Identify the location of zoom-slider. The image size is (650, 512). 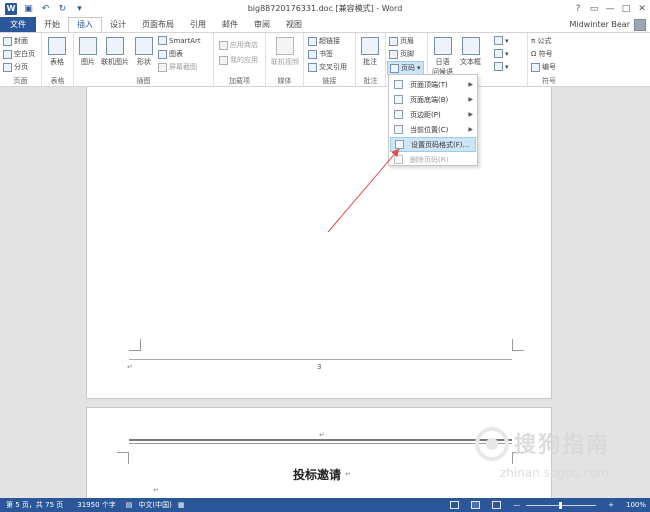
(561, 505).